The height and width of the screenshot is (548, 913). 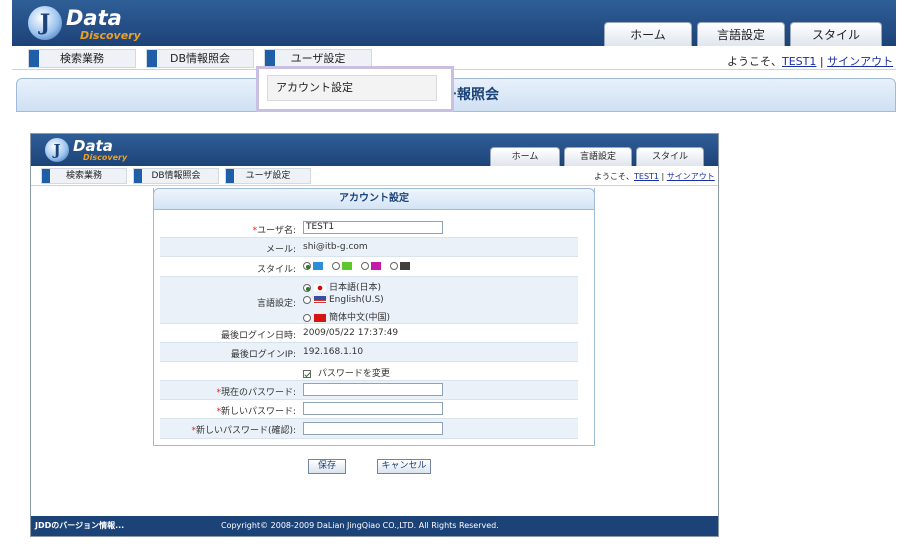 I want to click on logo-title: Data, so click(x=94, y=18).